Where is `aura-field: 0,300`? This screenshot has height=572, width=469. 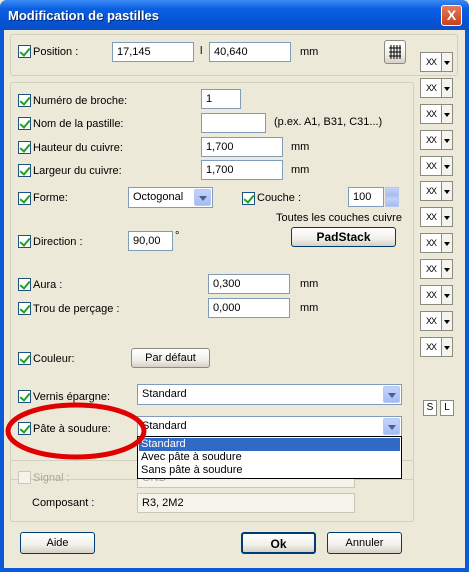 aura-field: 0,300 is located at coordinates (249, 284).